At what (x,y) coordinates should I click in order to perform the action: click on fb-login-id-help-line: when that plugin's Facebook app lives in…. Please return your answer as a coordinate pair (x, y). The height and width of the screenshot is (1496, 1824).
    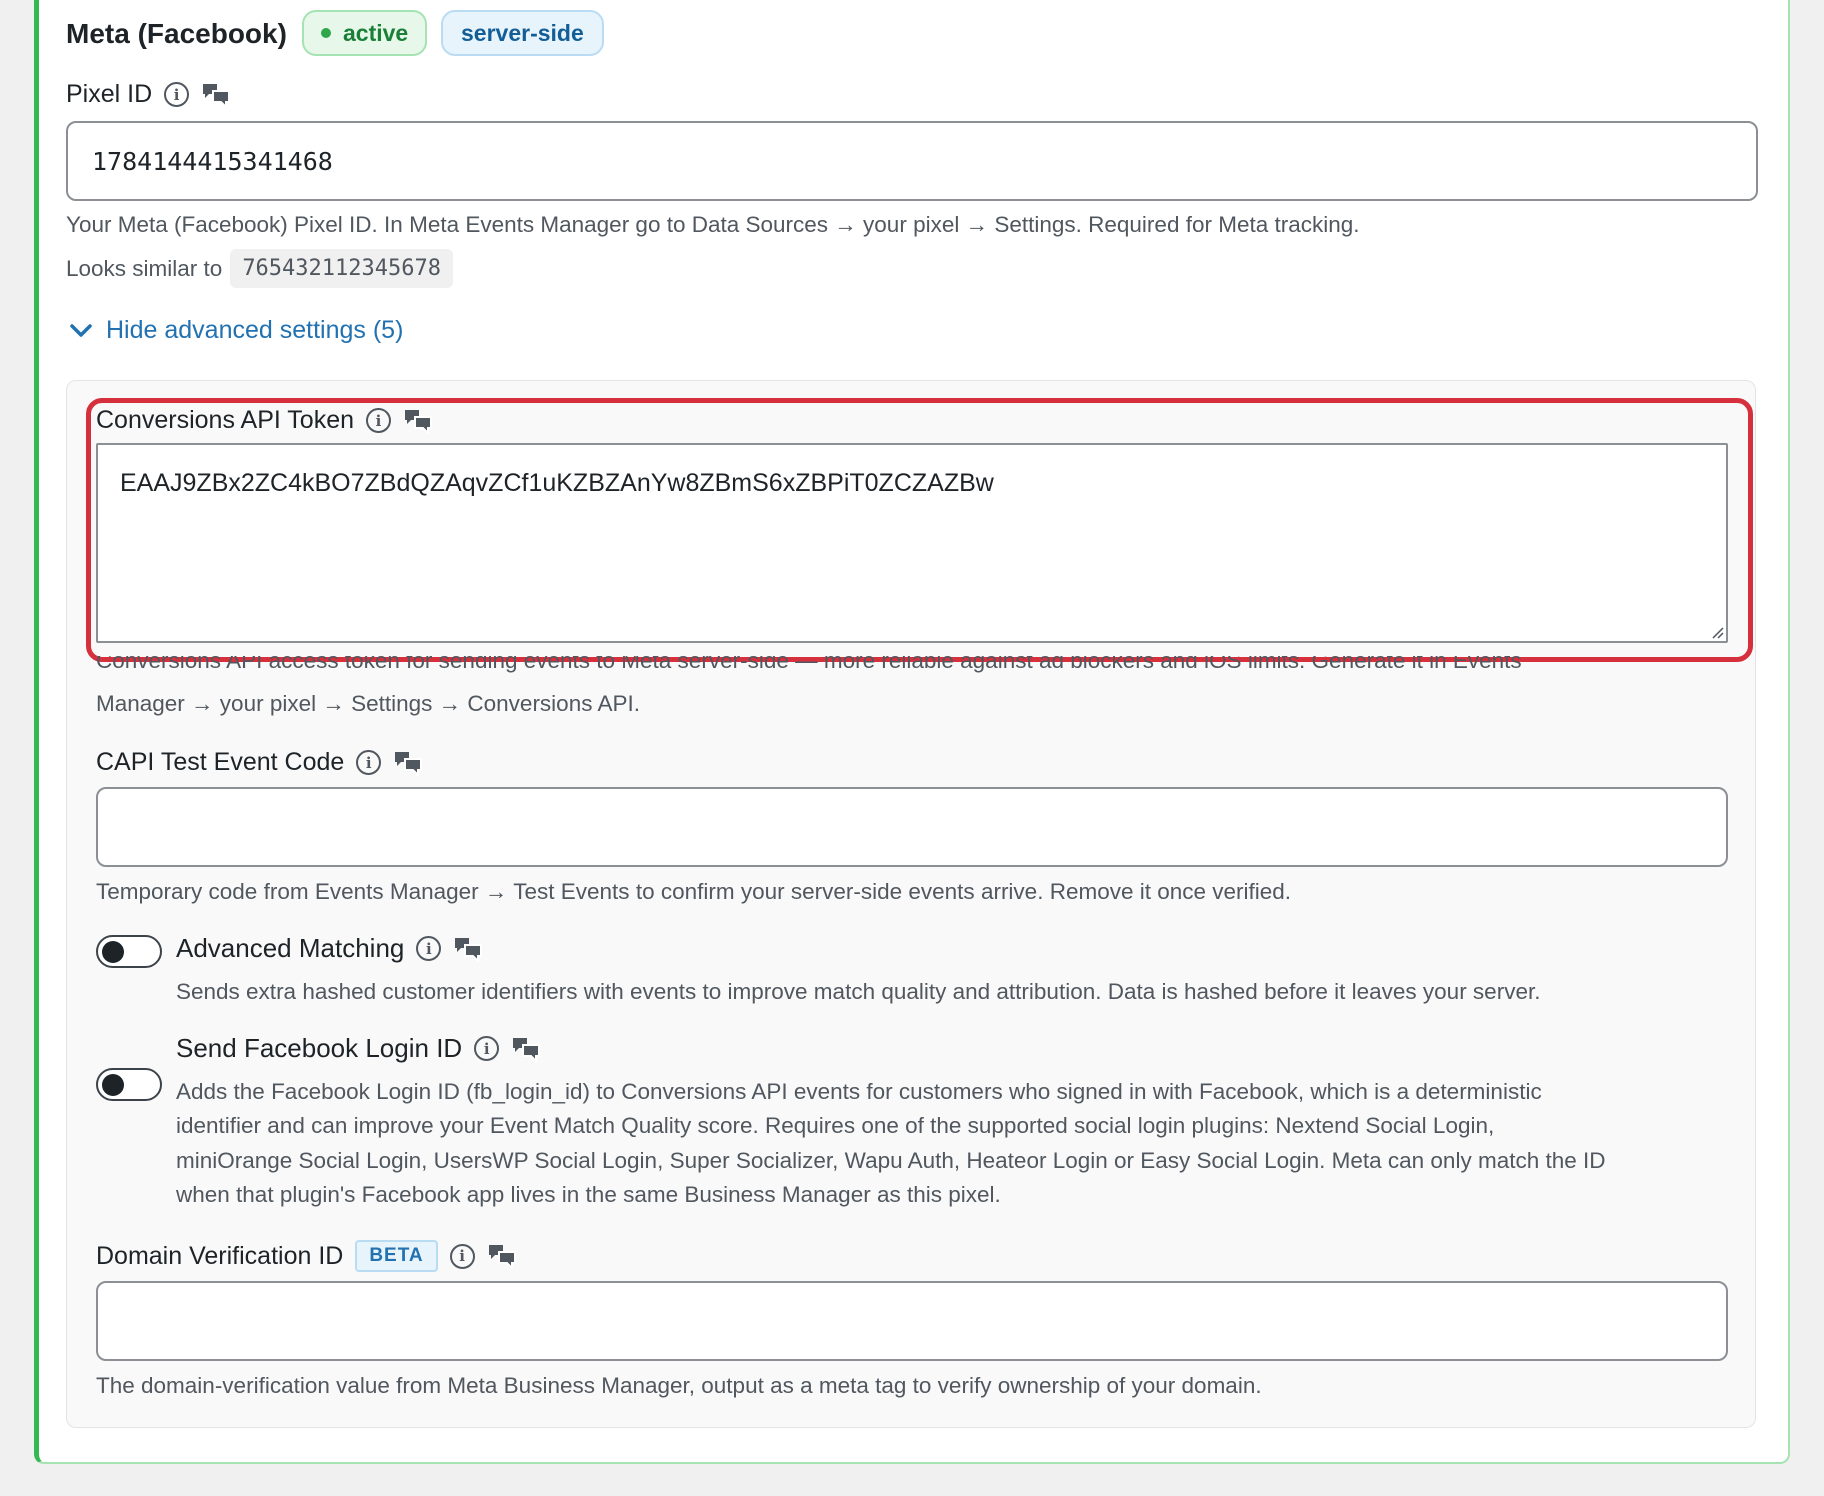
    Looking at the image, I should click on (588, 1194).